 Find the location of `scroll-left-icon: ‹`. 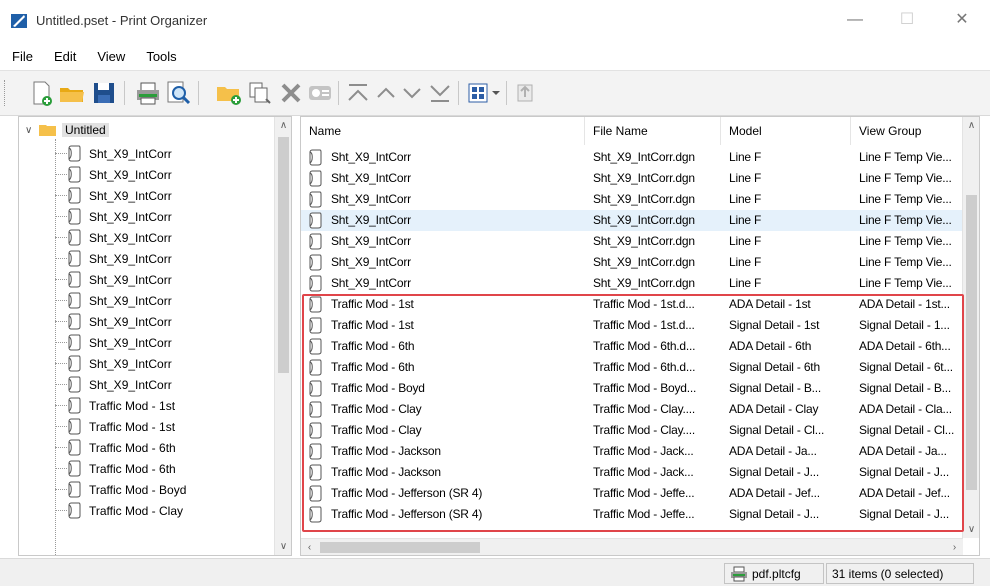

scroll-left-icon: ‹ is located at coordinates (309, 547).